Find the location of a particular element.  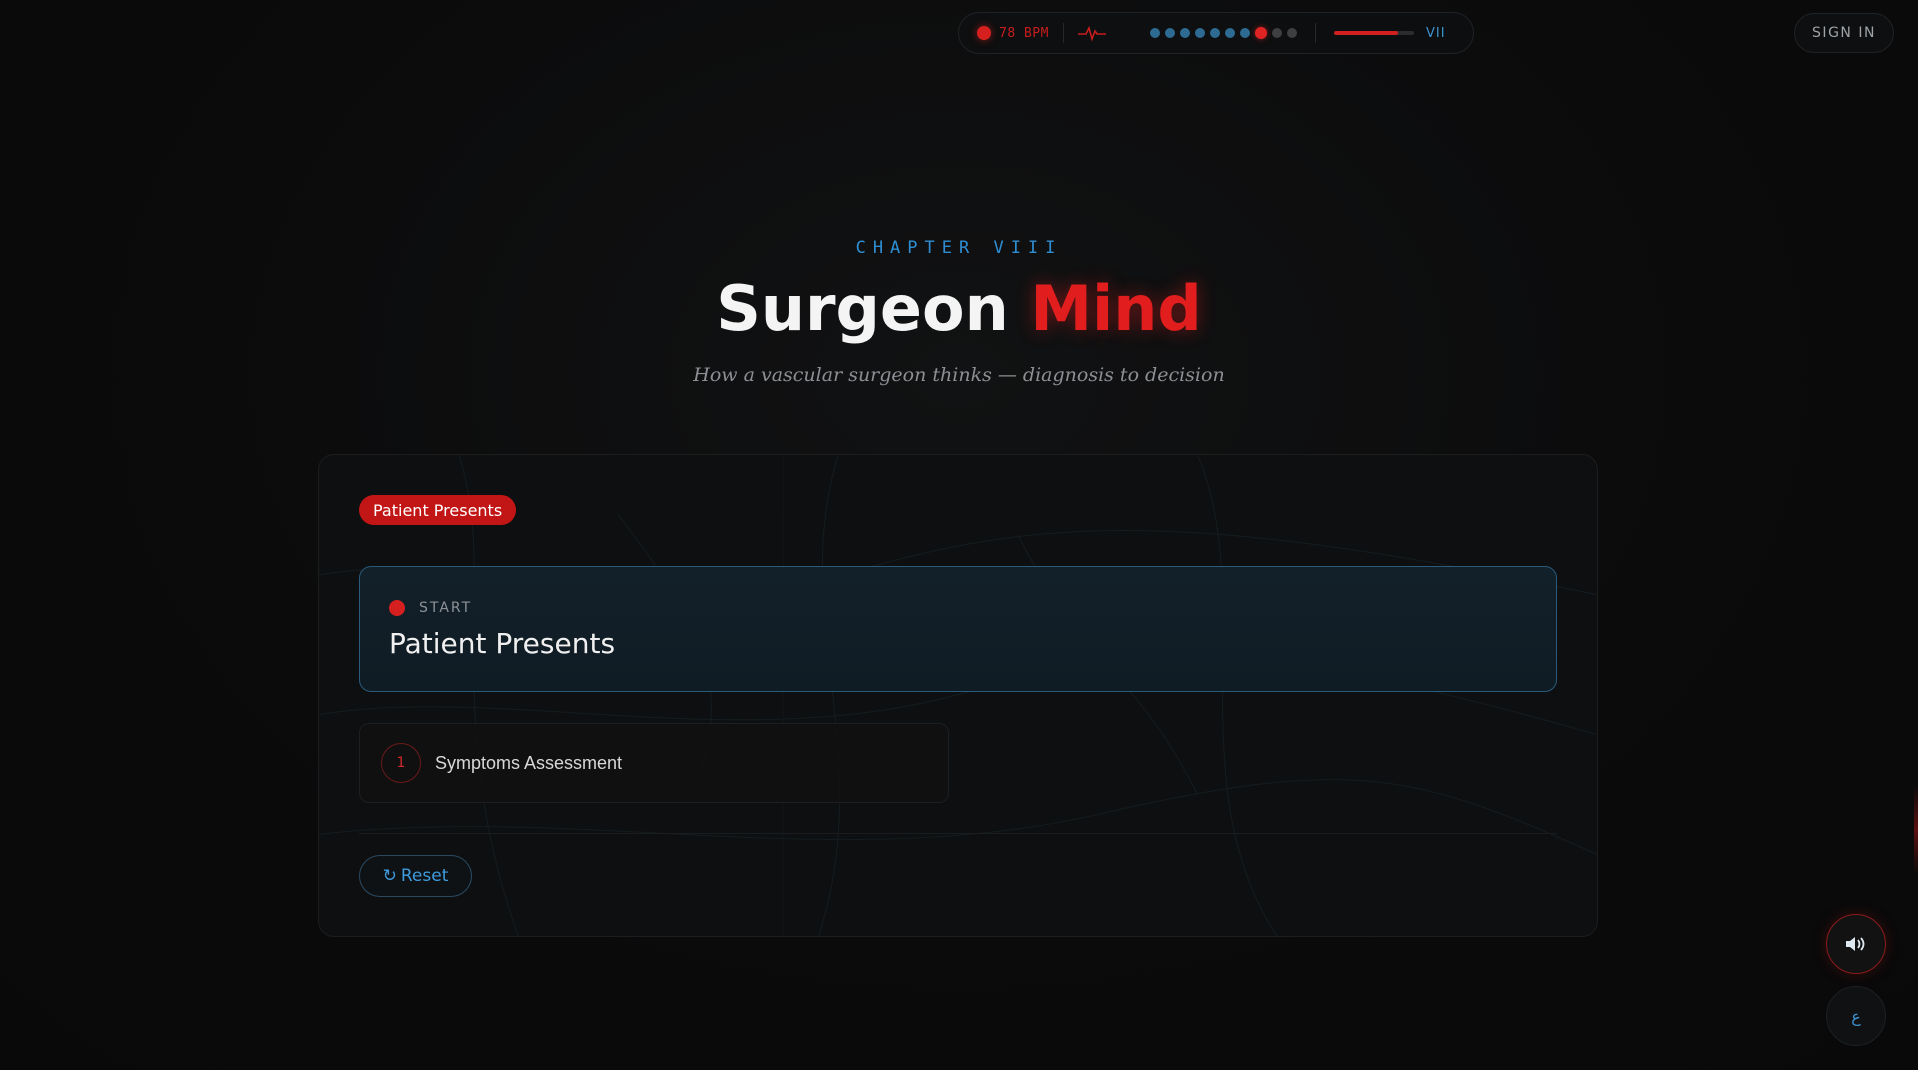

heart-rate-readout: 78 BPM is located at coordinates (1013, 33).